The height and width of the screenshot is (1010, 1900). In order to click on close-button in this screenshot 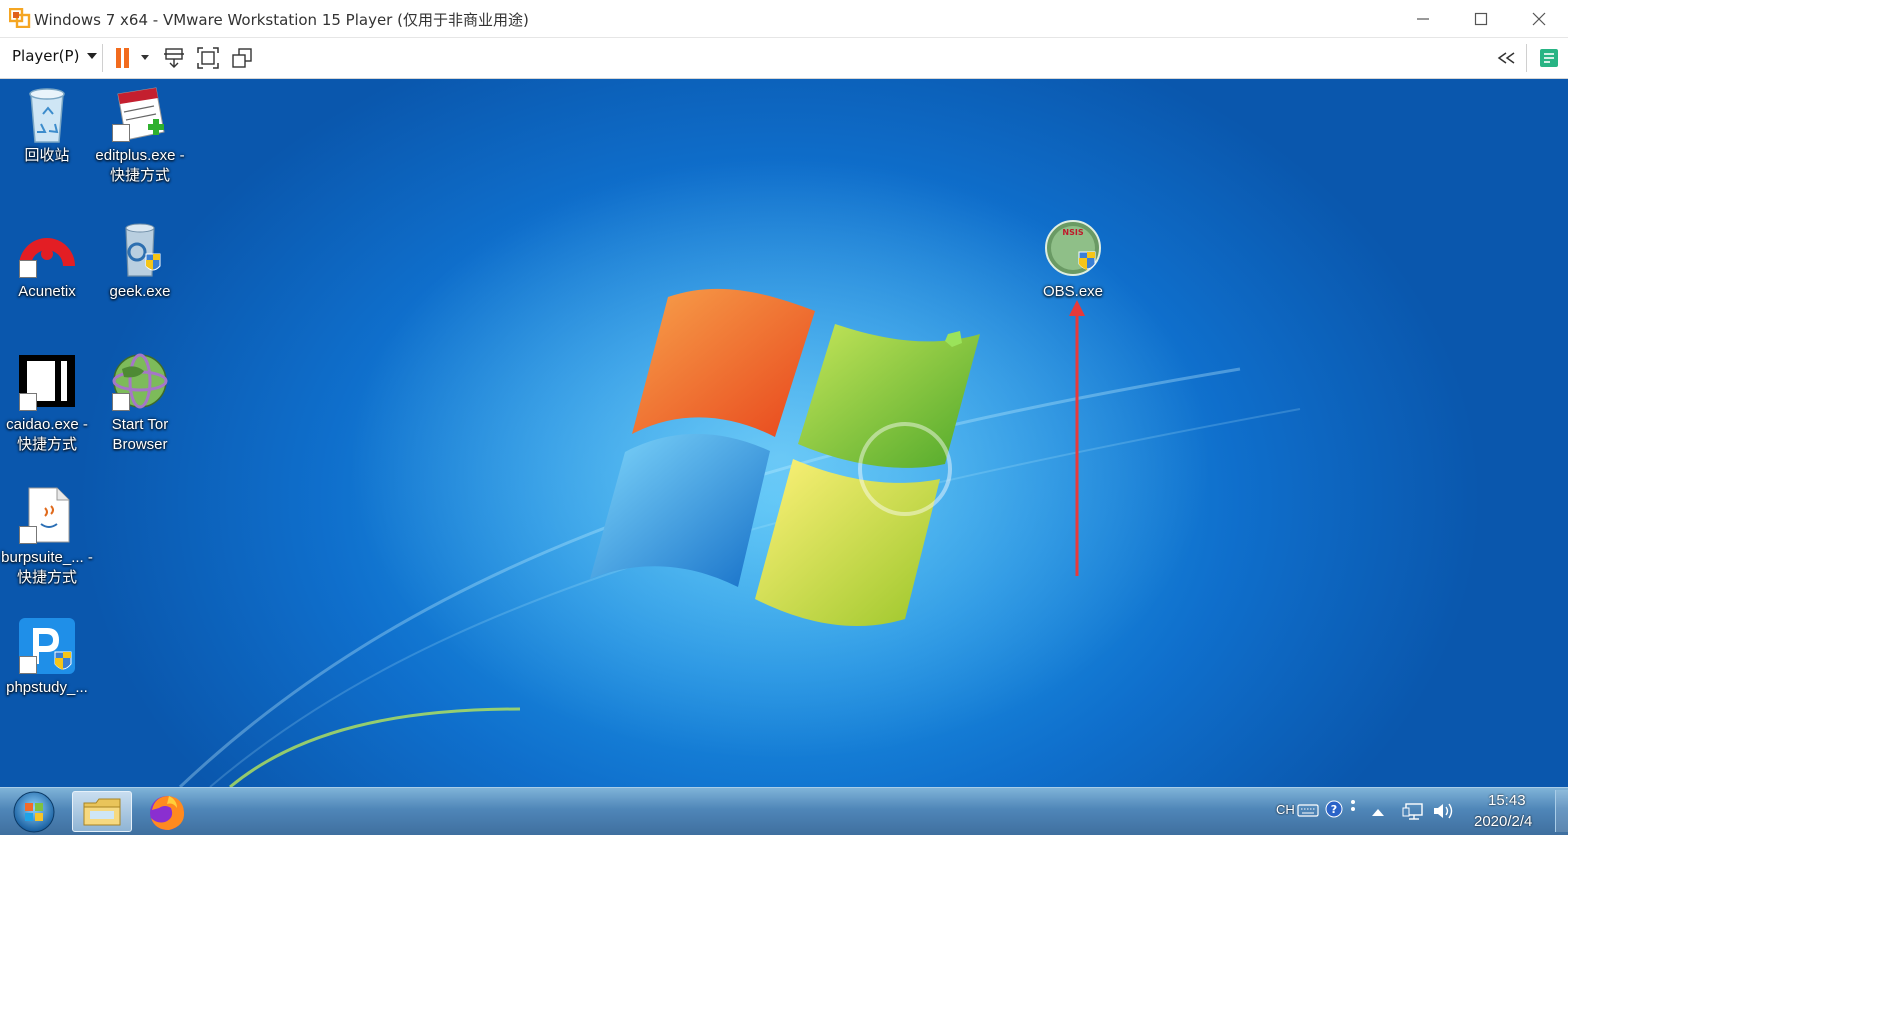, I will do `click(1539, 18)`.